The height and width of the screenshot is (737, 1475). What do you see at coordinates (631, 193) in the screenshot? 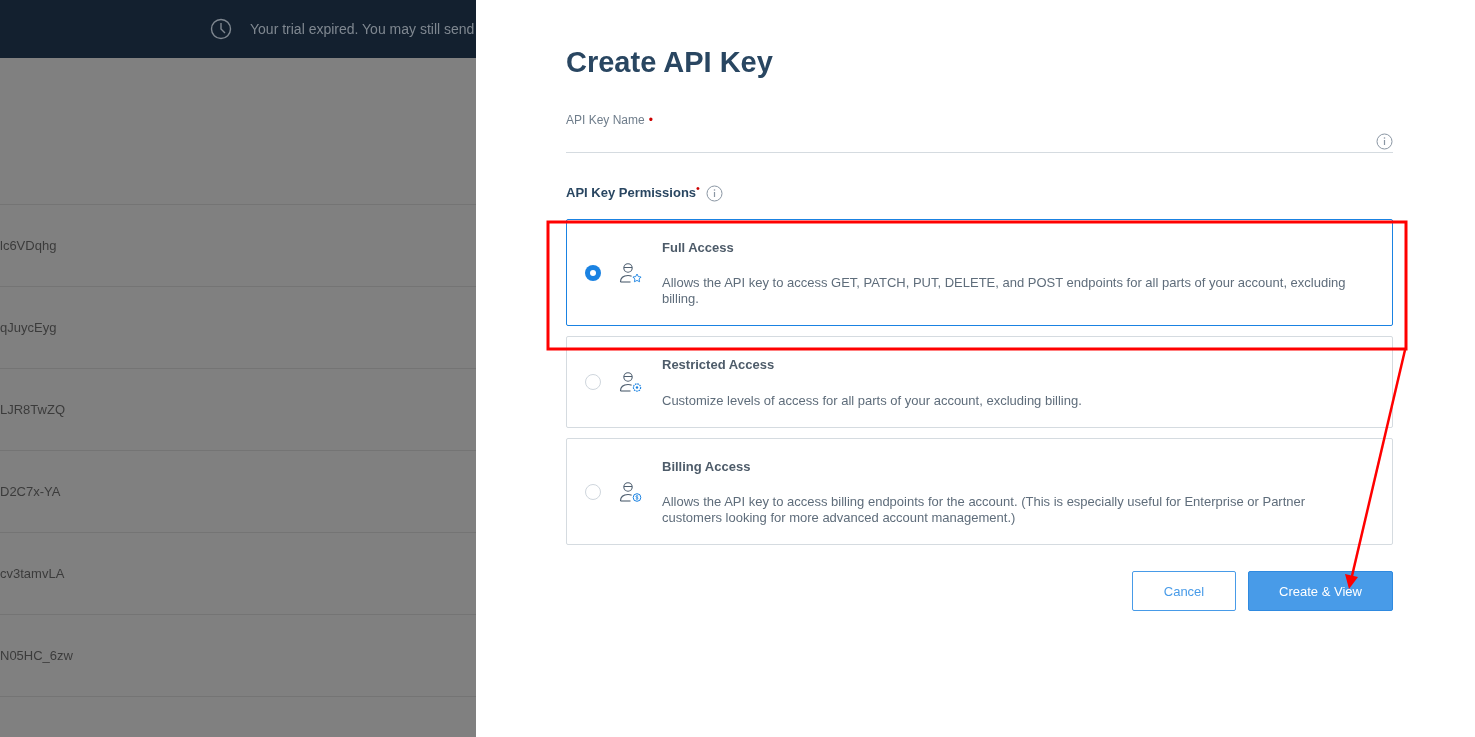
I see `permissions-label: API Key Permissions` at bounding box center [631, 193].